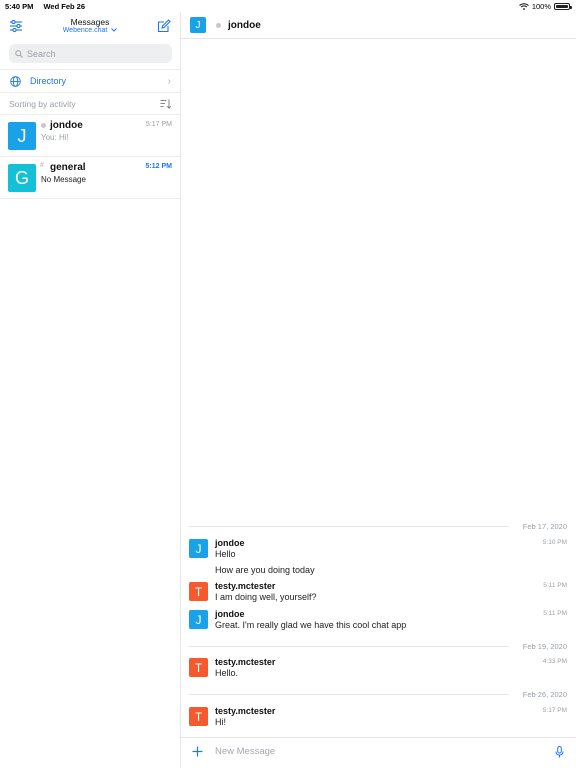  What do you see at coordinates (559, 752) in the screenshot?
I see `microphone-icon` at bounding box center [559, 752].